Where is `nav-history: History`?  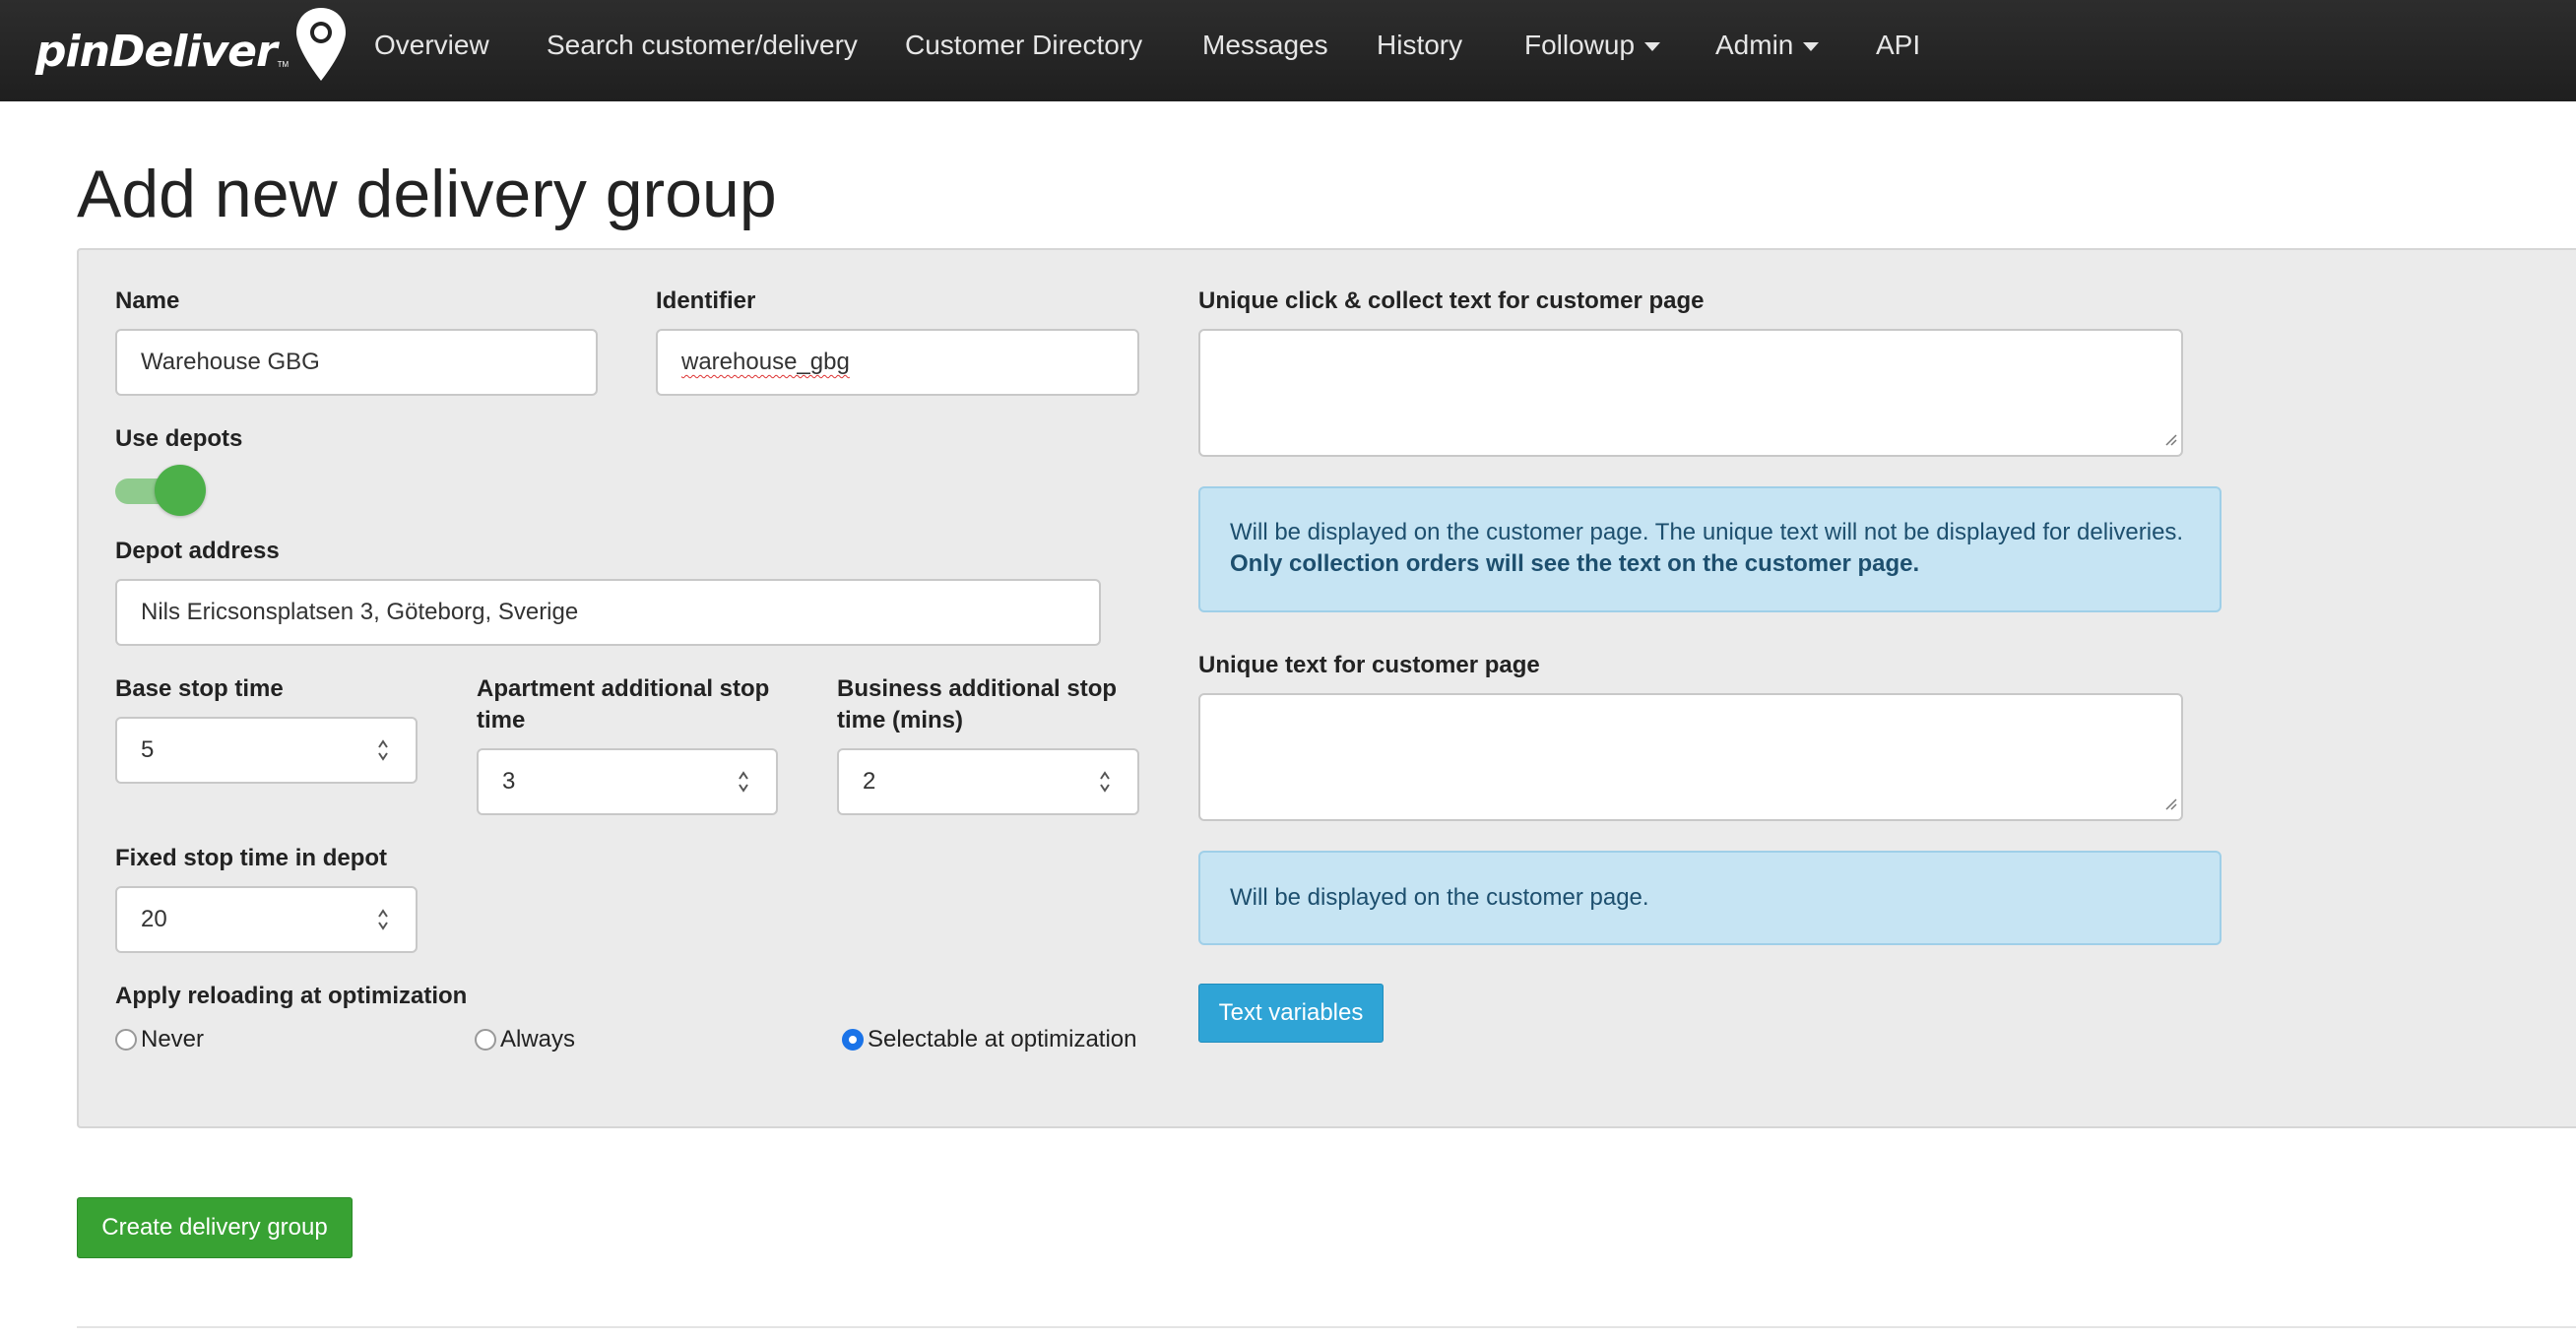 nav-history: History is located at coordinates (1419, 45).